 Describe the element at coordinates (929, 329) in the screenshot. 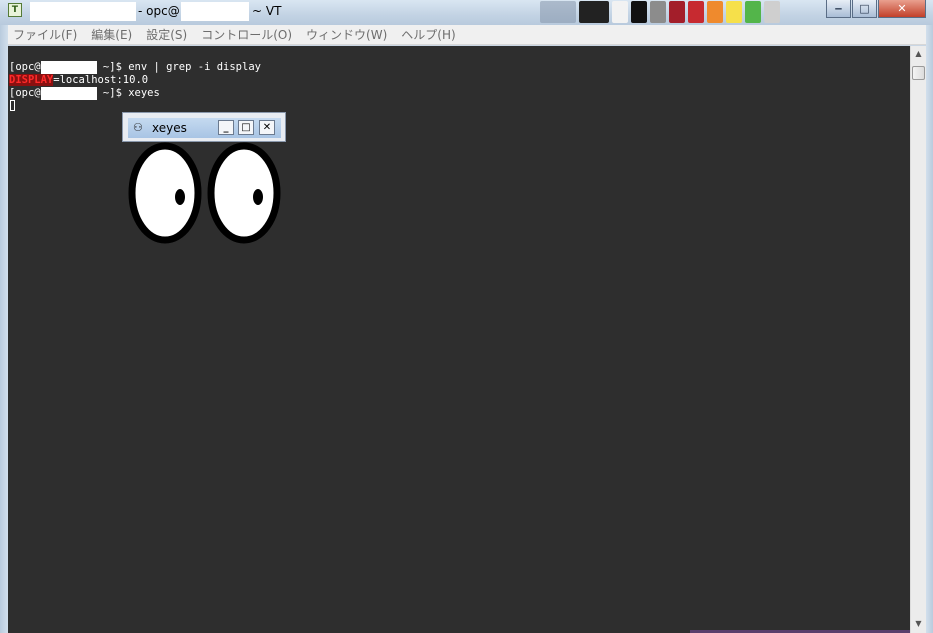

I see `window-frame-right` at that location.